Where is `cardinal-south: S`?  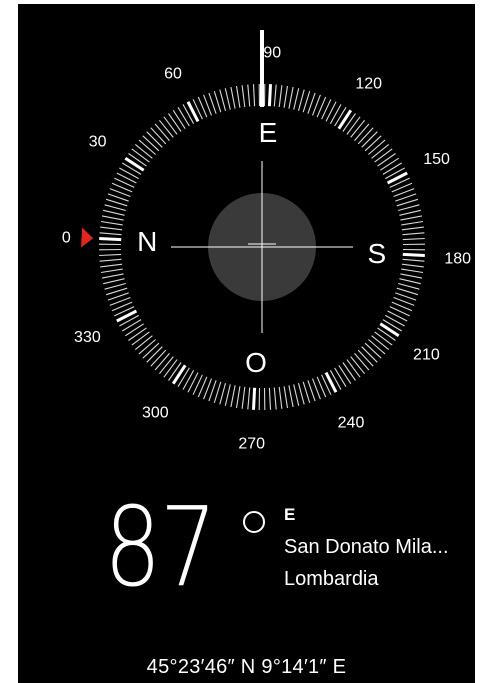 cardinal-south: S is located at coordinates (376, 253).